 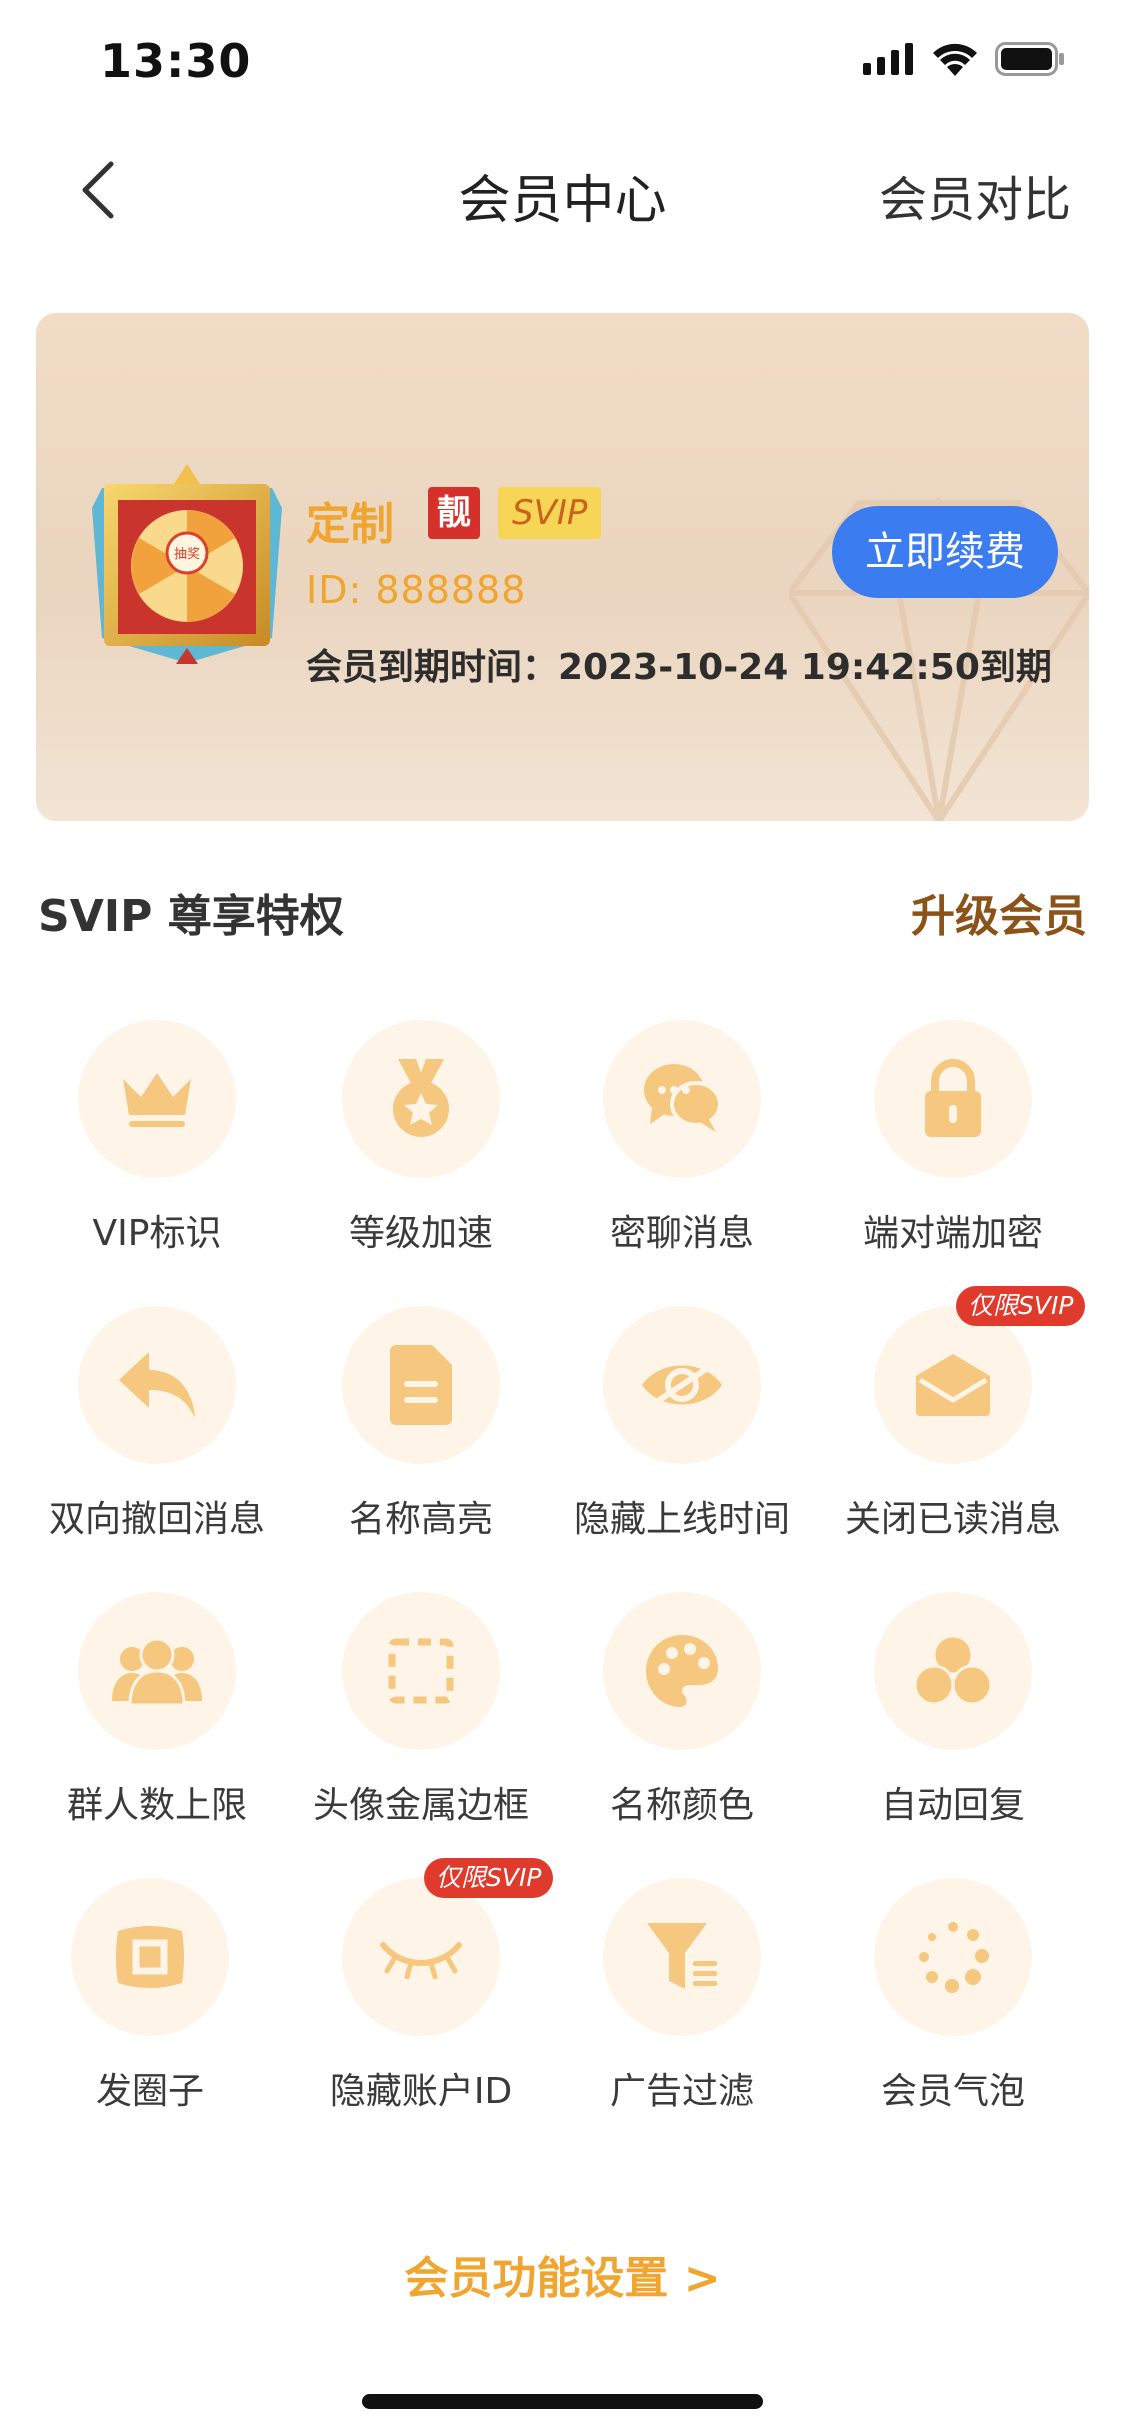 What do you see at coordinates (416, 590) in the screenshot?
I see `member-id: ID: 888888` at bounding box center [416, 590].